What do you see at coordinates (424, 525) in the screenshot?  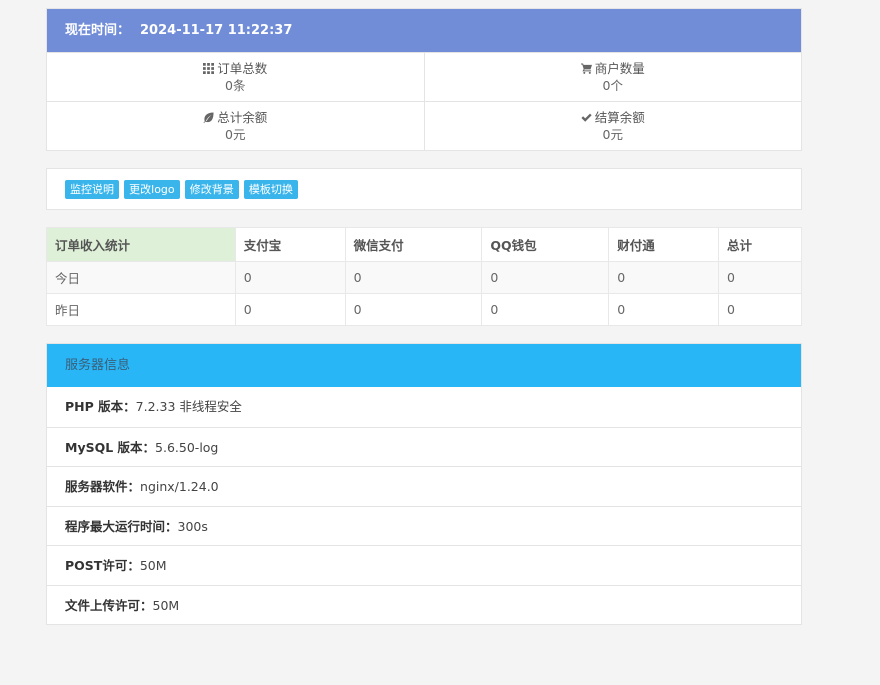 I see `server-info-max-exec-time: 程序最大运行时间：300s` at bounding box center [424, 525].